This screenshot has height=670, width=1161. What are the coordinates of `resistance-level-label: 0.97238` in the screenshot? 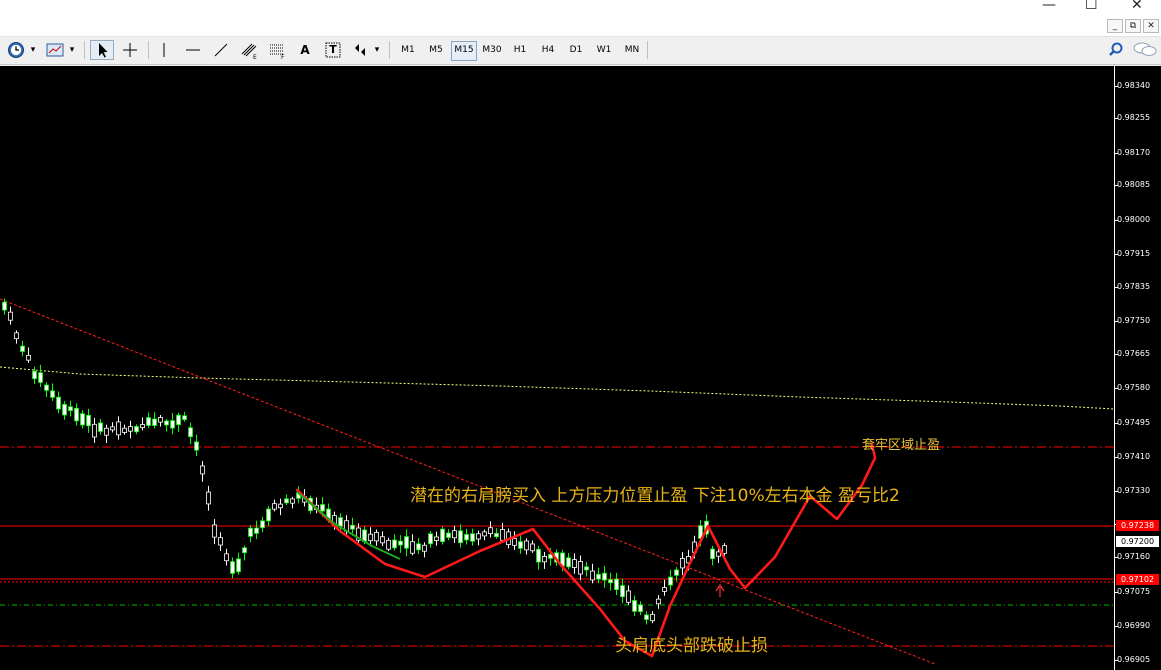 It's located at (1137, 525).